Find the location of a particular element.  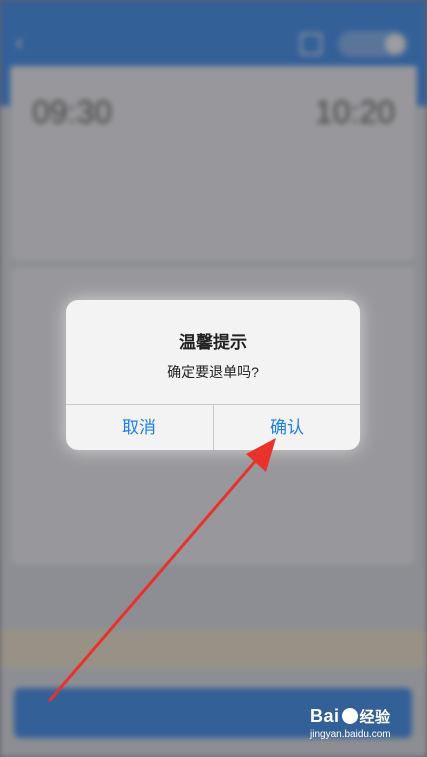

watermark-brand-left: Bai is located at coordinates (325, 716).